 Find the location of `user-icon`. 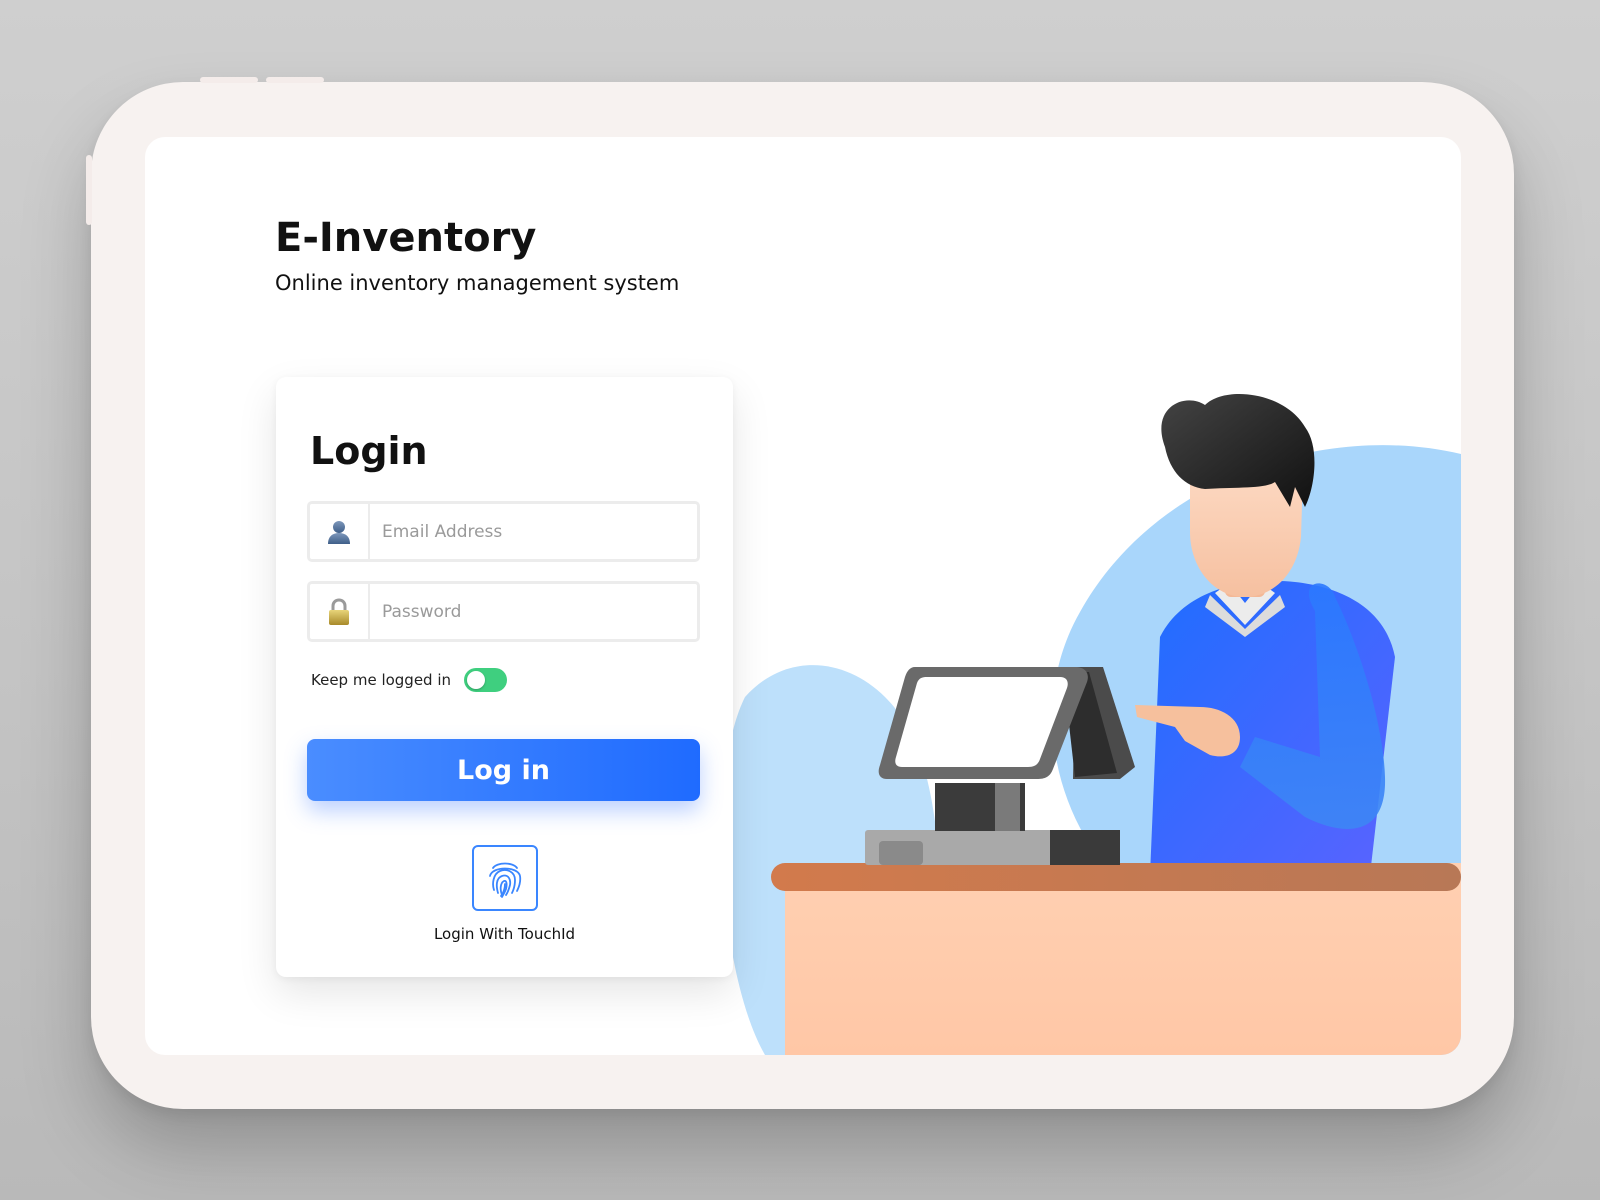

user-icon is located at coordinates (340, 531).